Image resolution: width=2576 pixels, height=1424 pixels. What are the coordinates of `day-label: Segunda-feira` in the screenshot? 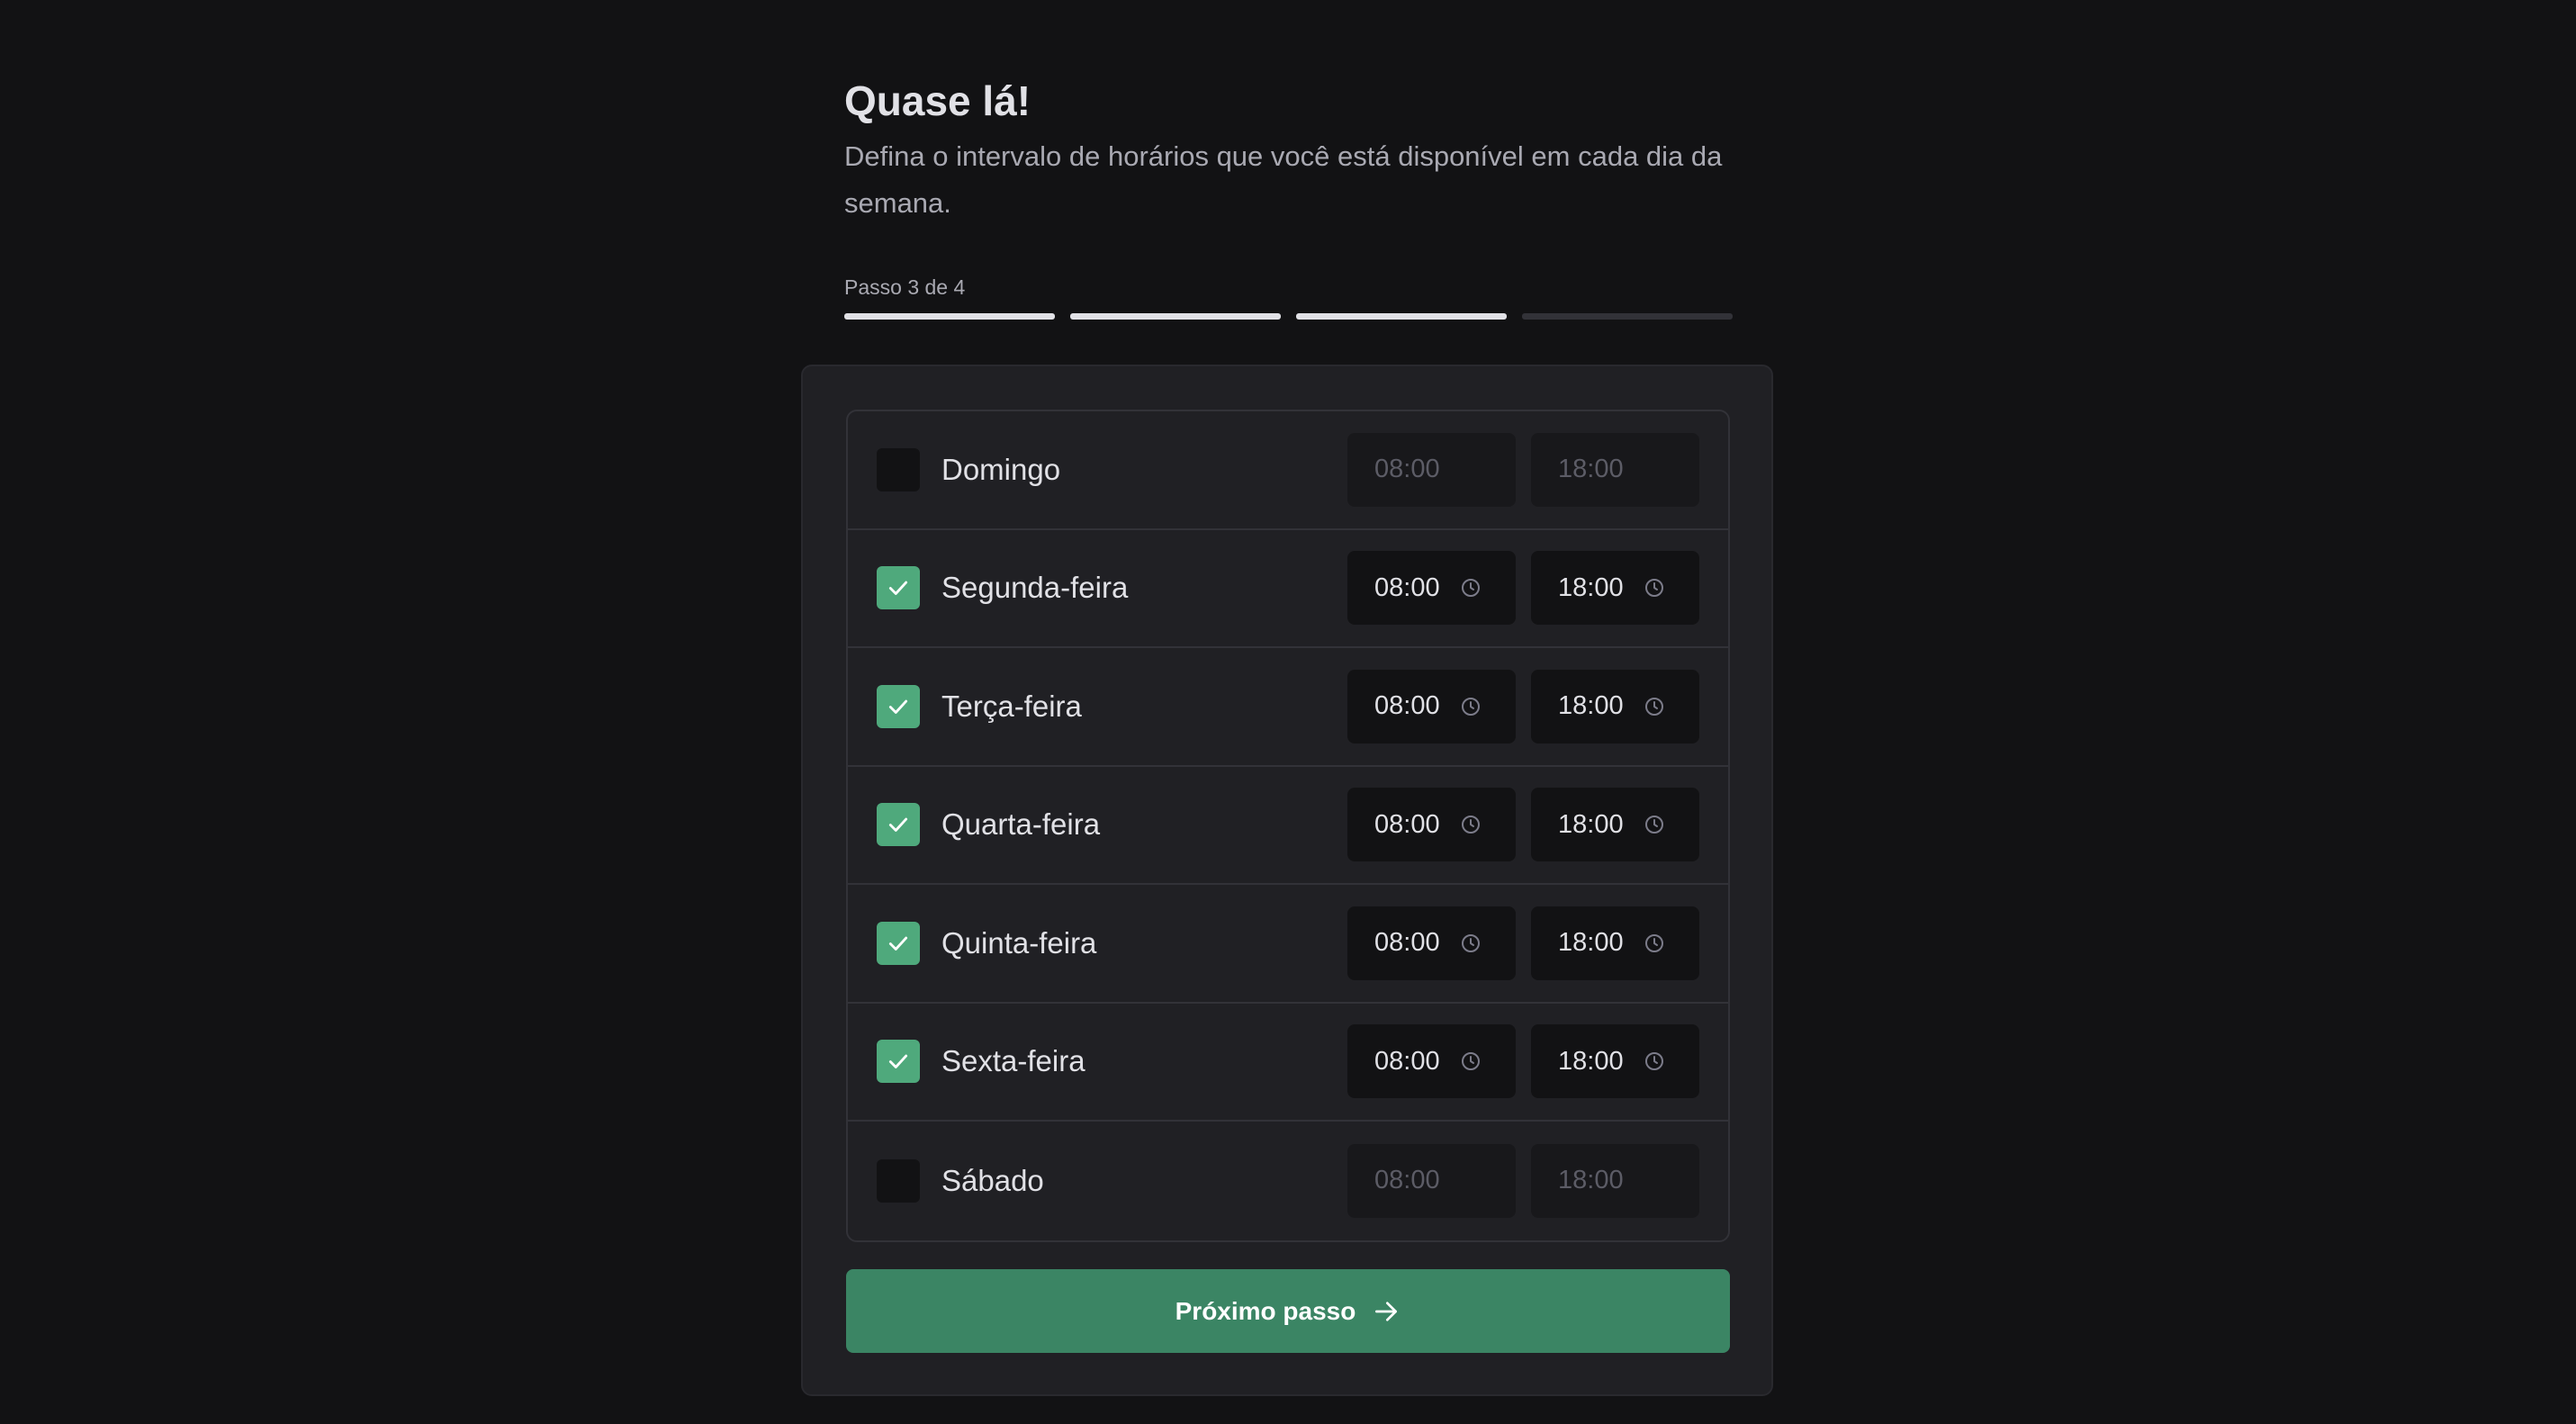 It's located at (1035, 588).